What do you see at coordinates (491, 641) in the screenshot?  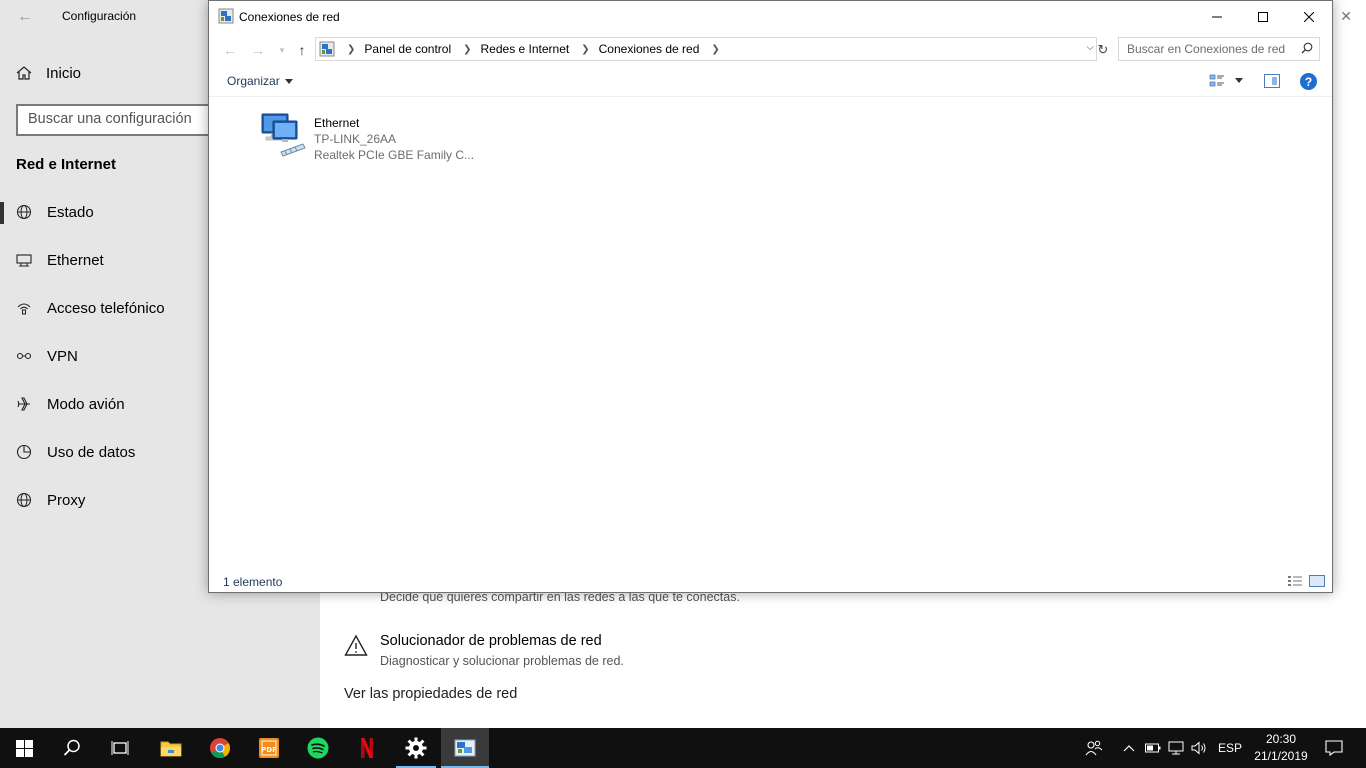 I see `troubleshooter-title: Solucionador de problemas de red` at bounding box center [491, 641].